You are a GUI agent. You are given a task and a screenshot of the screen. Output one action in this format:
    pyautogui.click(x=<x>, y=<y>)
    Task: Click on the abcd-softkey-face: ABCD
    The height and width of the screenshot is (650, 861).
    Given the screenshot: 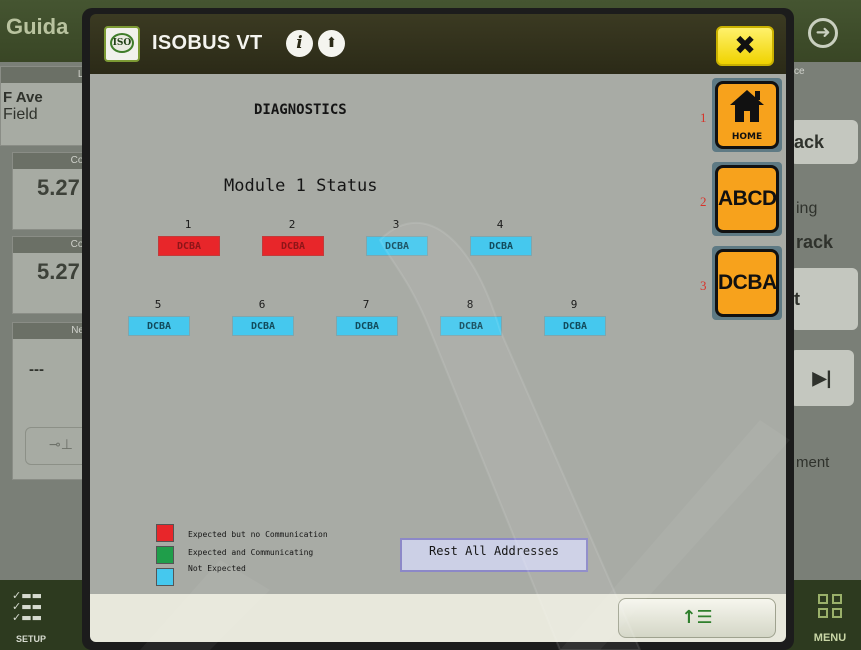 What is the action you would take?
    pyautogui.click(x=747, y=199)
    